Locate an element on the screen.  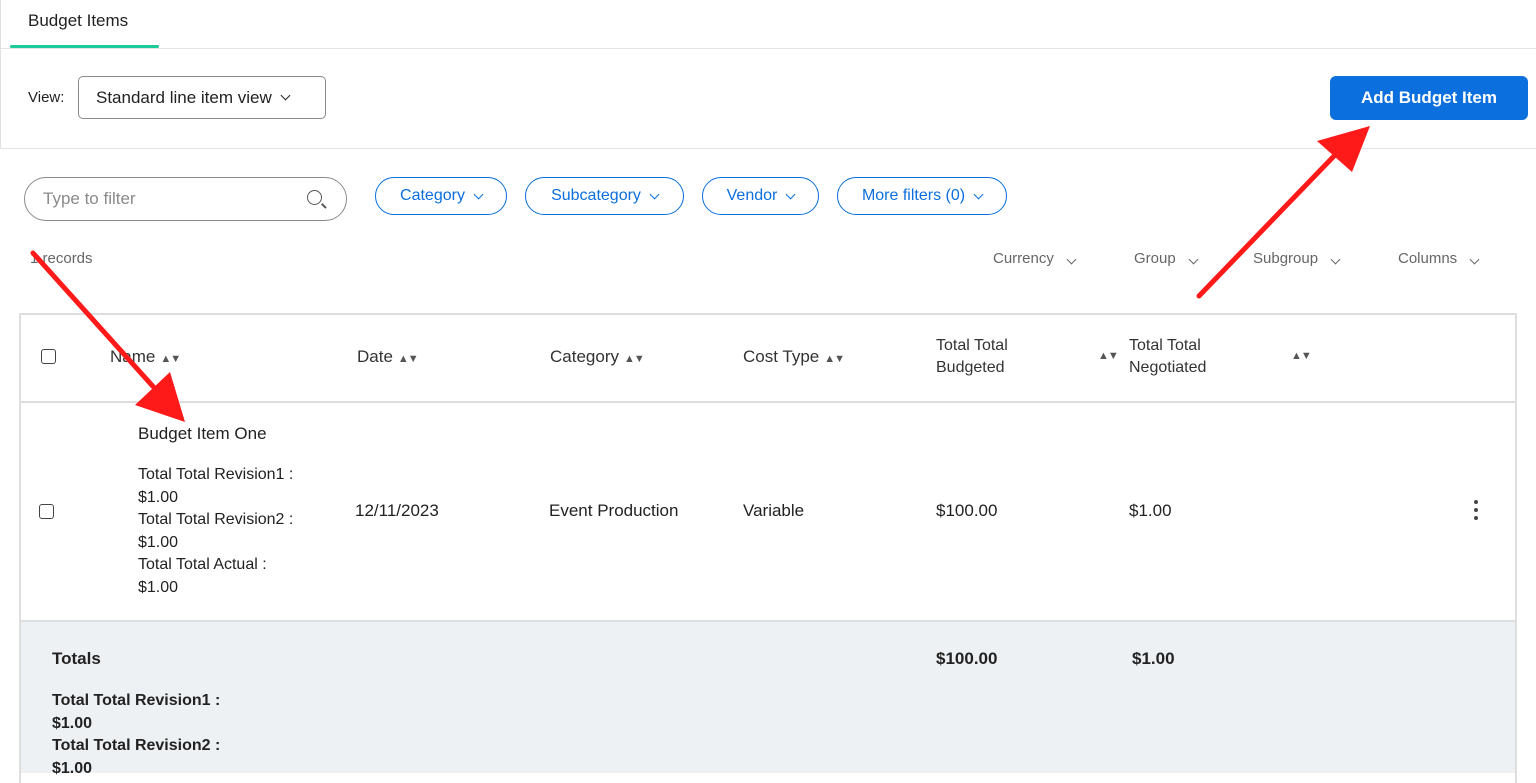
search-placeholder: Type to filter is located at coordinates (89, 198).